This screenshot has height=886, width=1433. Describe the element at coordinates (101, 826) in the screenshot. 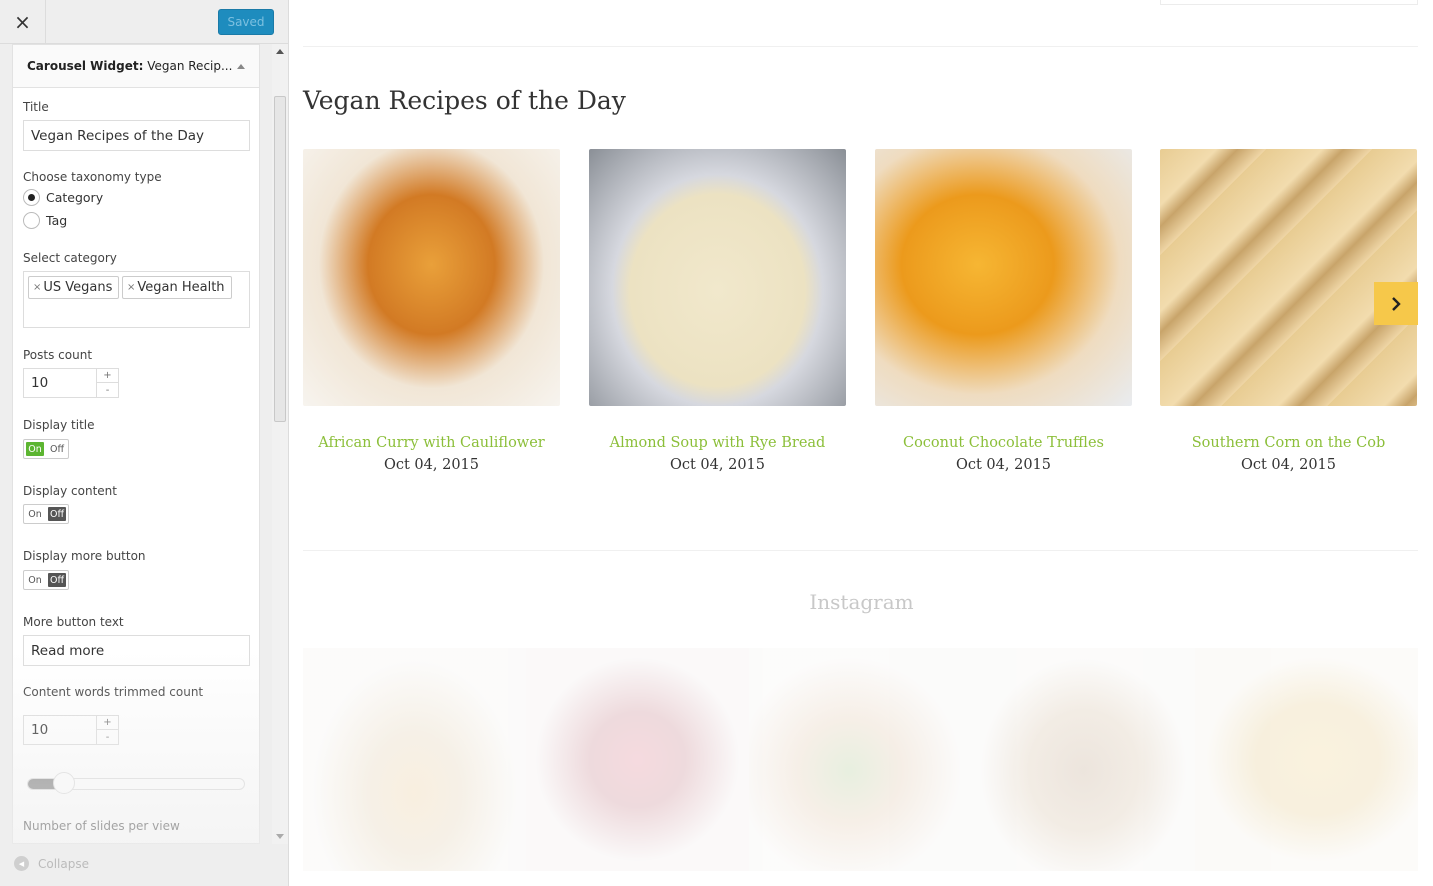

I see `slides-label: Number of slides per view` at that location.